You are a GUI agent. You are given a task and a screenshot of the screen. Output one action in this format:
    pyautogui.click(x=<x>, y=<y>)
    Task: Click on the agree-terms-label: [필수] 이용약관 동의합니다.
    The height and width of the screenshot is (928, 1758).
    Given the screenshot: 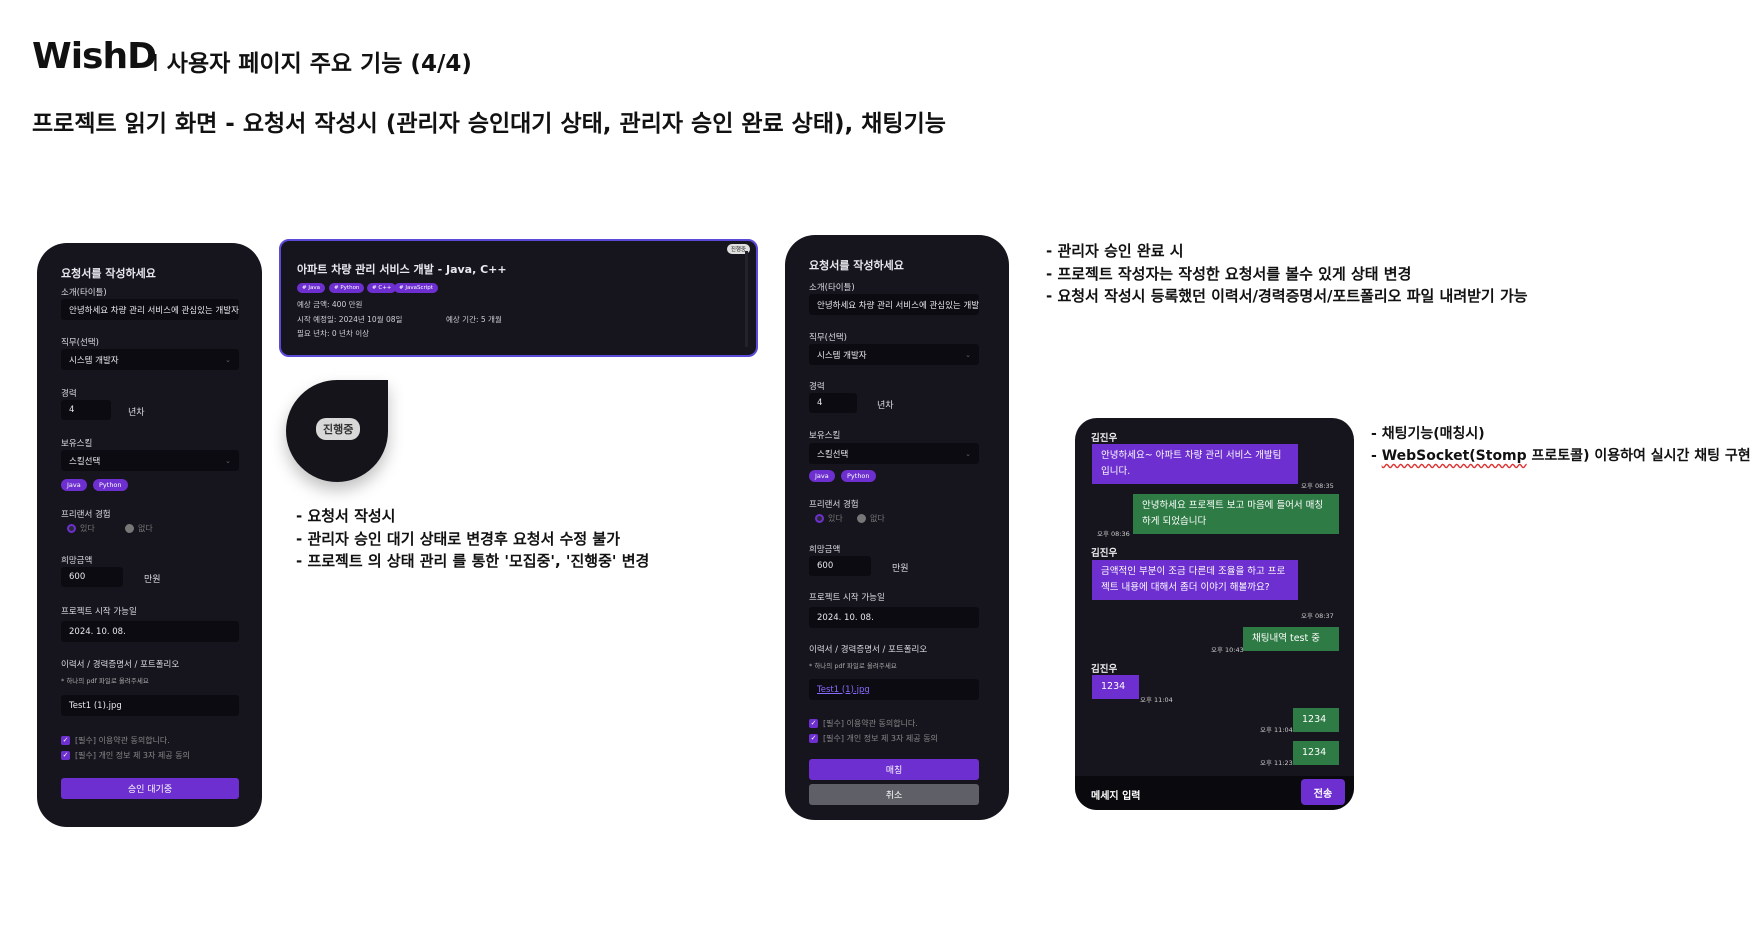 What is the action you would take?
    pyautogui.click(x=122, y=740)
    